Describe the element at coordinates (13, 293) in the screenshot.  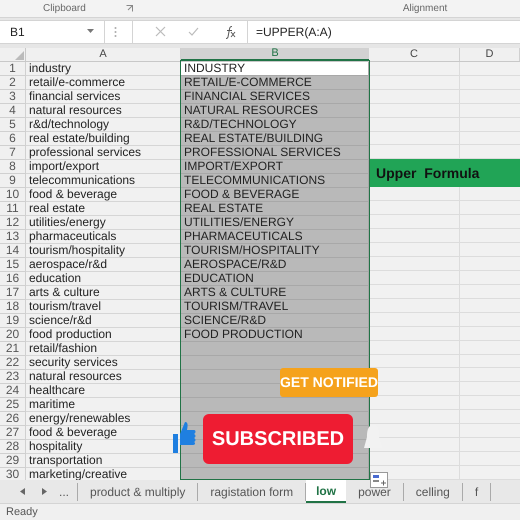
I see `row-header: 17` at that location.